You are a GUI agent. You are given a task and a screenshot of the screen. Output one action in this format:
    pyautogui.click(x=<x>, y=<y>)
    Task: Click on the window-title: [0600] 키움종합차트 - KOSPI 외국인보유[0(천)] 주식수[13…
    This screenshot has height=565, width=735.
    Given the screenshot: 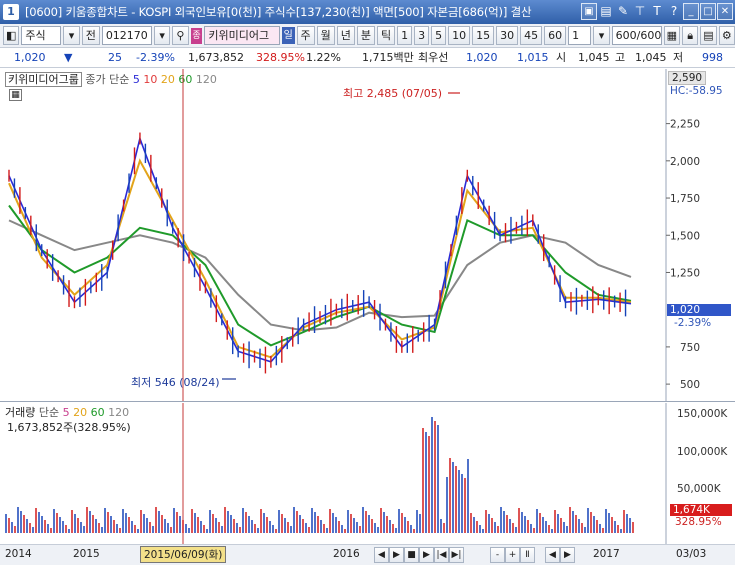 What is the action you would take?
    pyautogui.click(x=278, y=12)
    